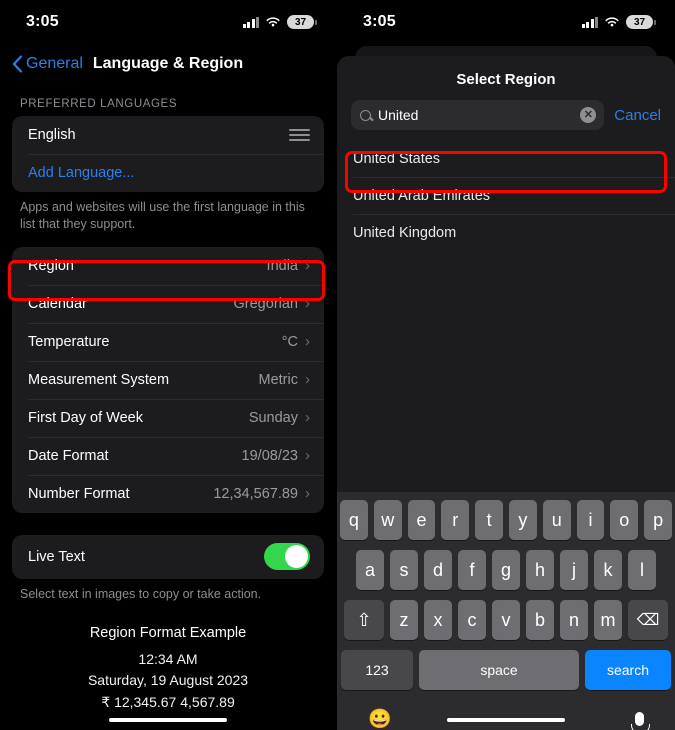 The image size is (675, 730). What do you see at coordinates (168, 493) in the screenshot?
I see `setting-row-number-format: Number Format 12,34,567.89 ›` at bounding box center [168, 493].